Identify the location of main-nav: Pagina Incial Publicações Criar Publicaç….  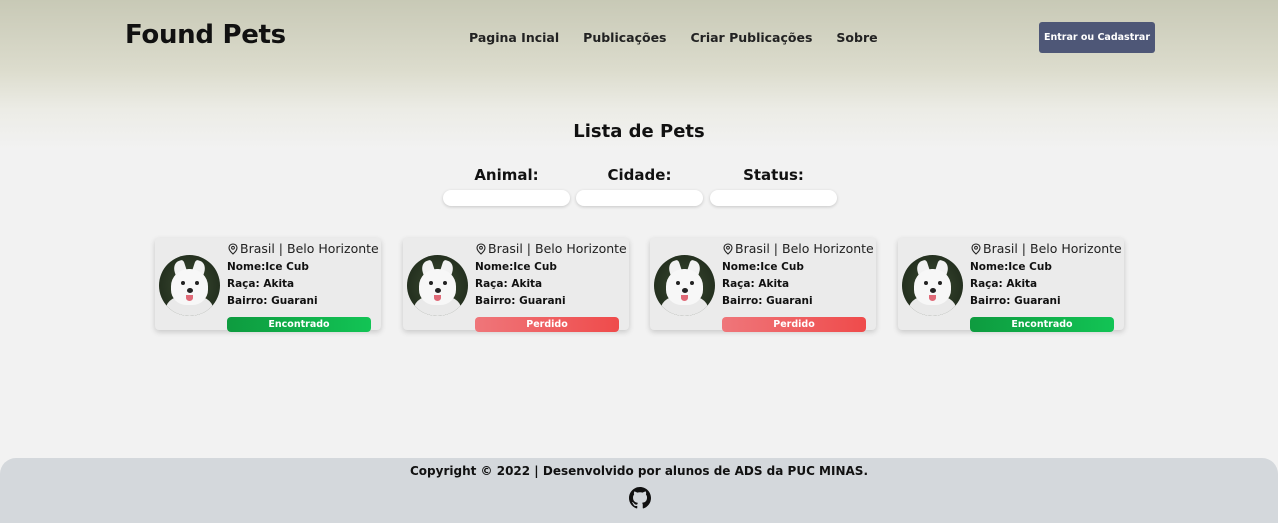
(673, 37).